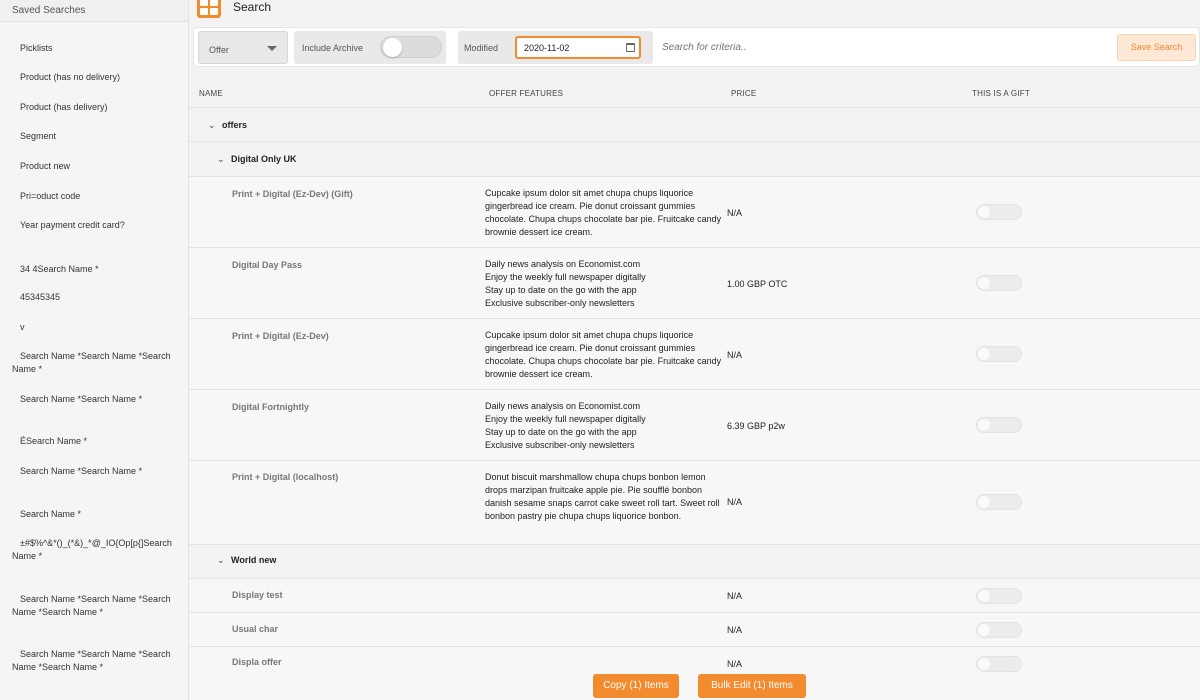  I want to click on column-header-name: NAME, so click(211, 93).